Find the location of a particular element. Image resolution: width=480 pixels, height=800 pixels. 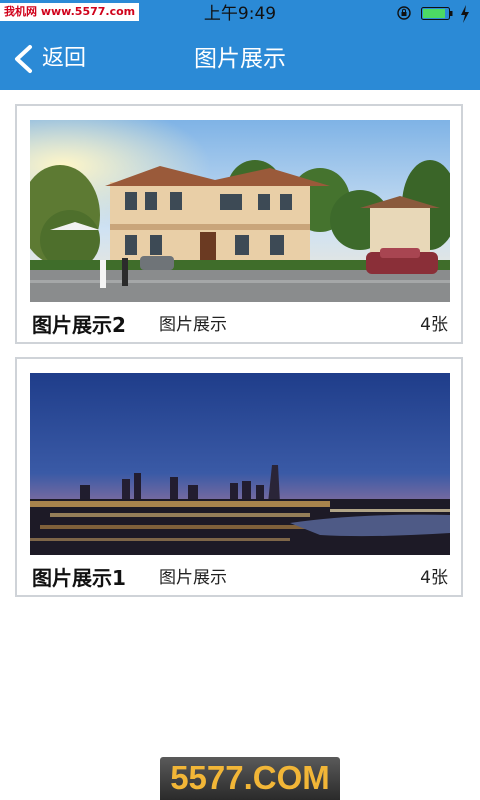

card-title: 图片展示1 is located at coordinates (79, 578).